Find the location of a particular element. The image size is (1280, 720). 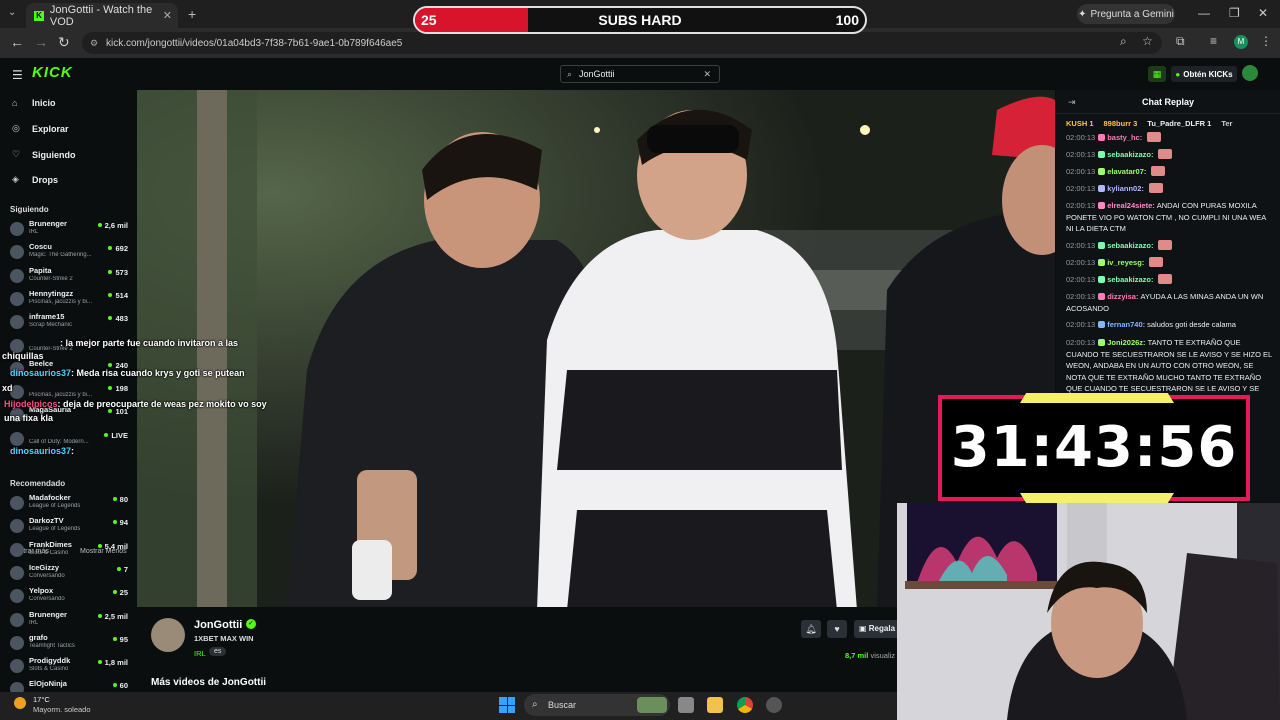

tab-close-icon: ✕ is located at coordinates (167, 15).